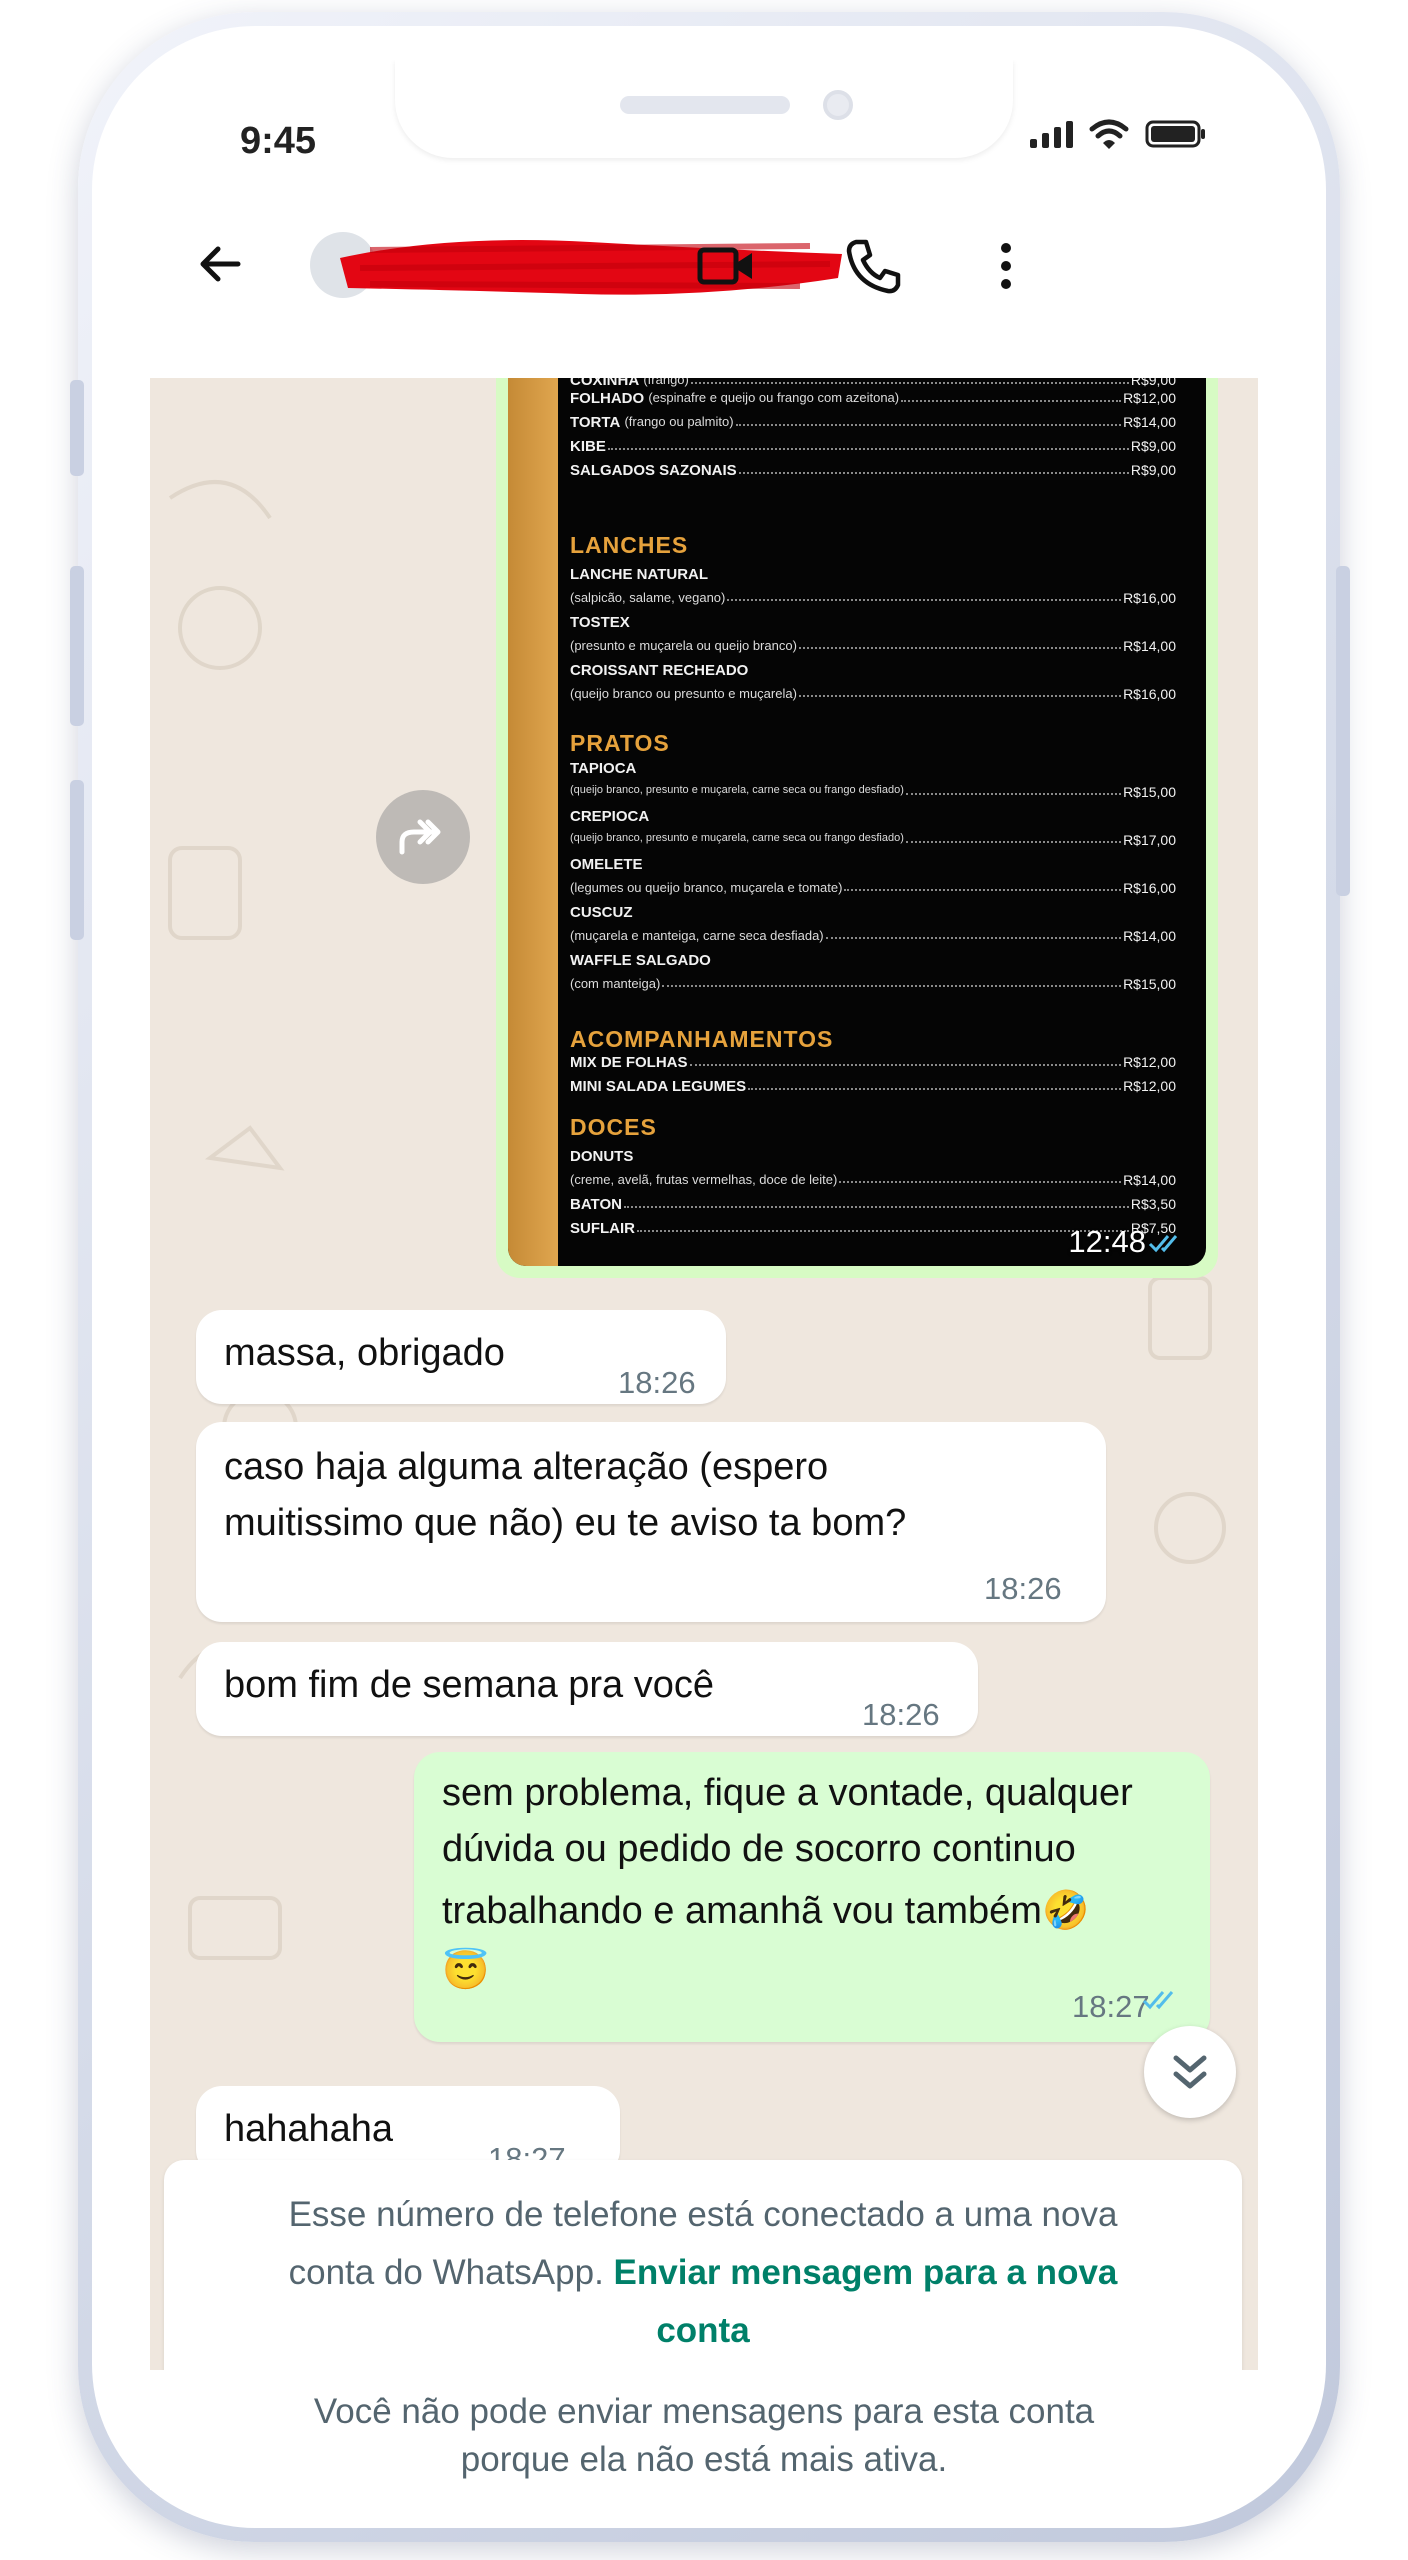 Image resolution: width=1408 pixels, height=2560 pixels. I want to click on send-to-new-account-link-continued: conta, so click(702, 2330).